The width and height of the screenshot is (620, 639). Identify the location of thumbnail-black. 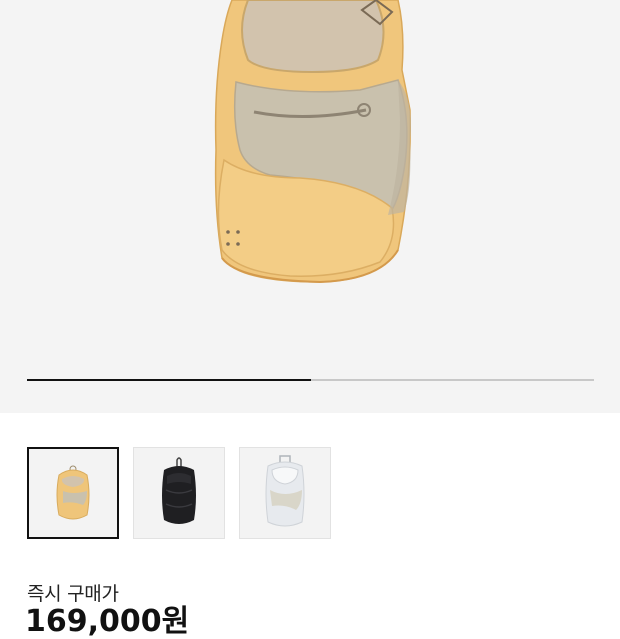
(179, 493).